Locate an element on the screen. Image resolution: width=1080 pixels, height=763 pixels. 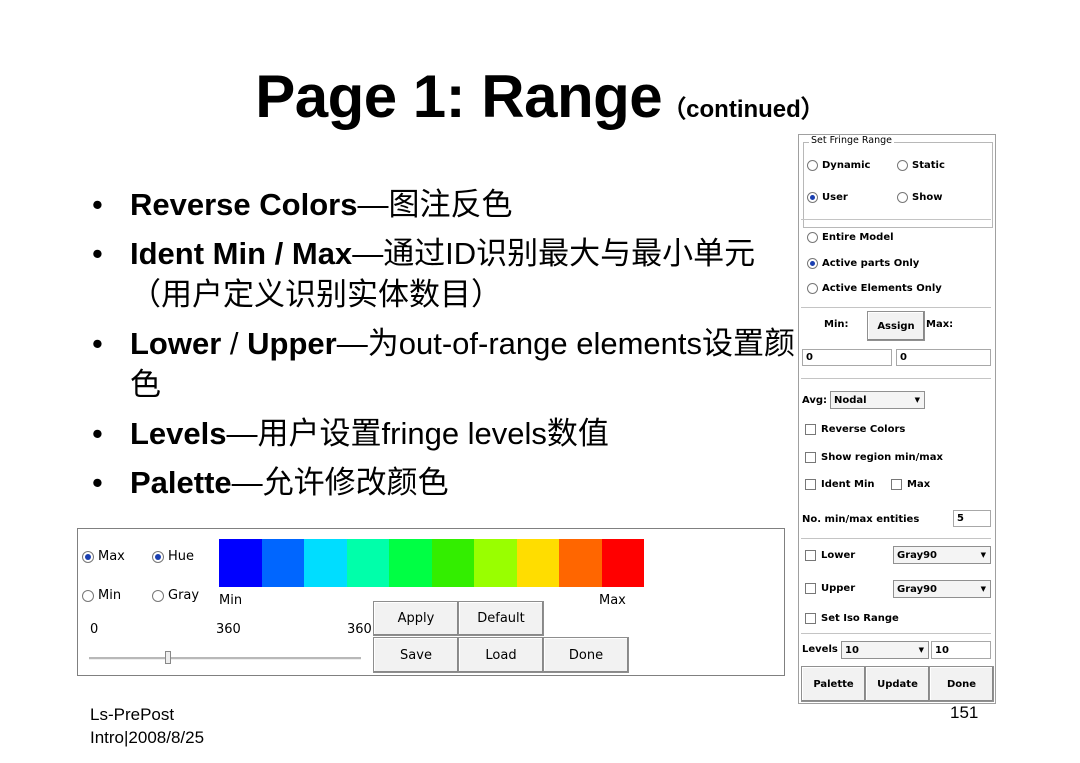
no-entities-field: 5 is located at coordinates (972, 518).